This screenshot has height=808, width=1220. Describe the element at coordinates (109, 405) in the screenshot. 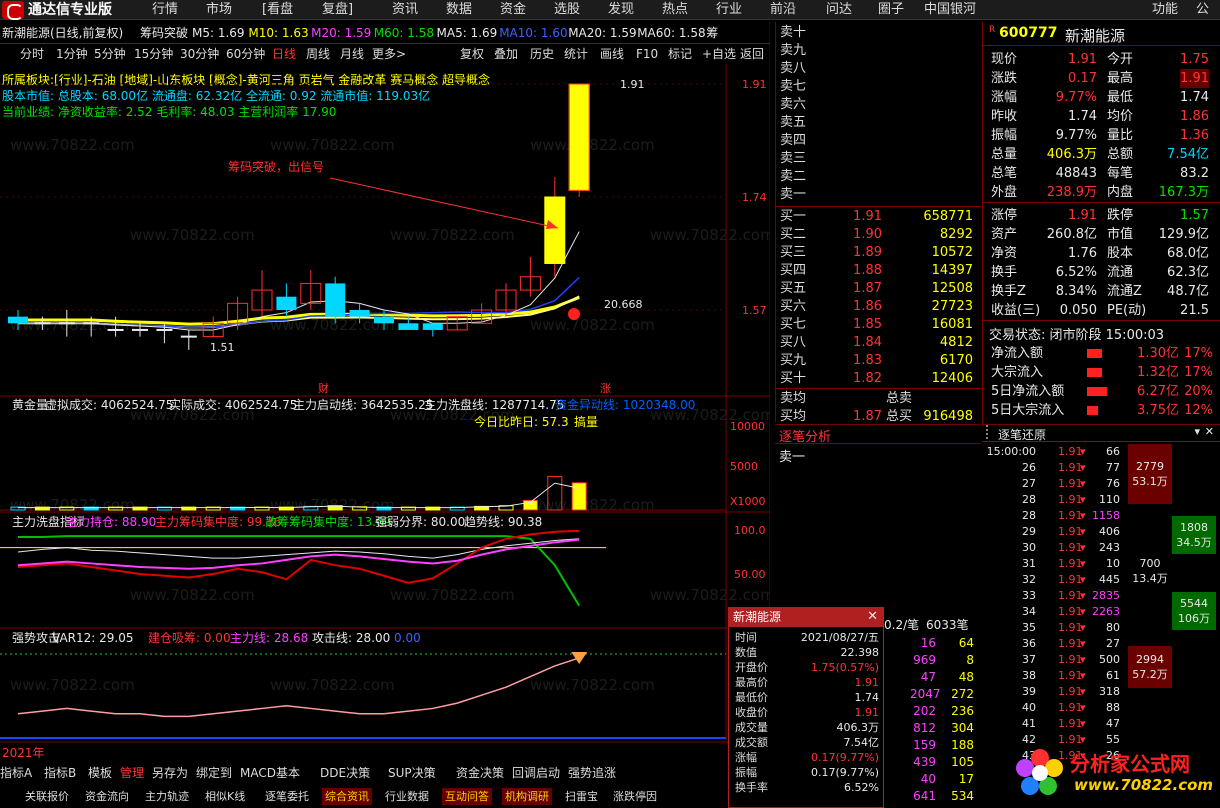

I see `panel-header-item: 虚拟成交: 4062524.75` at that location.